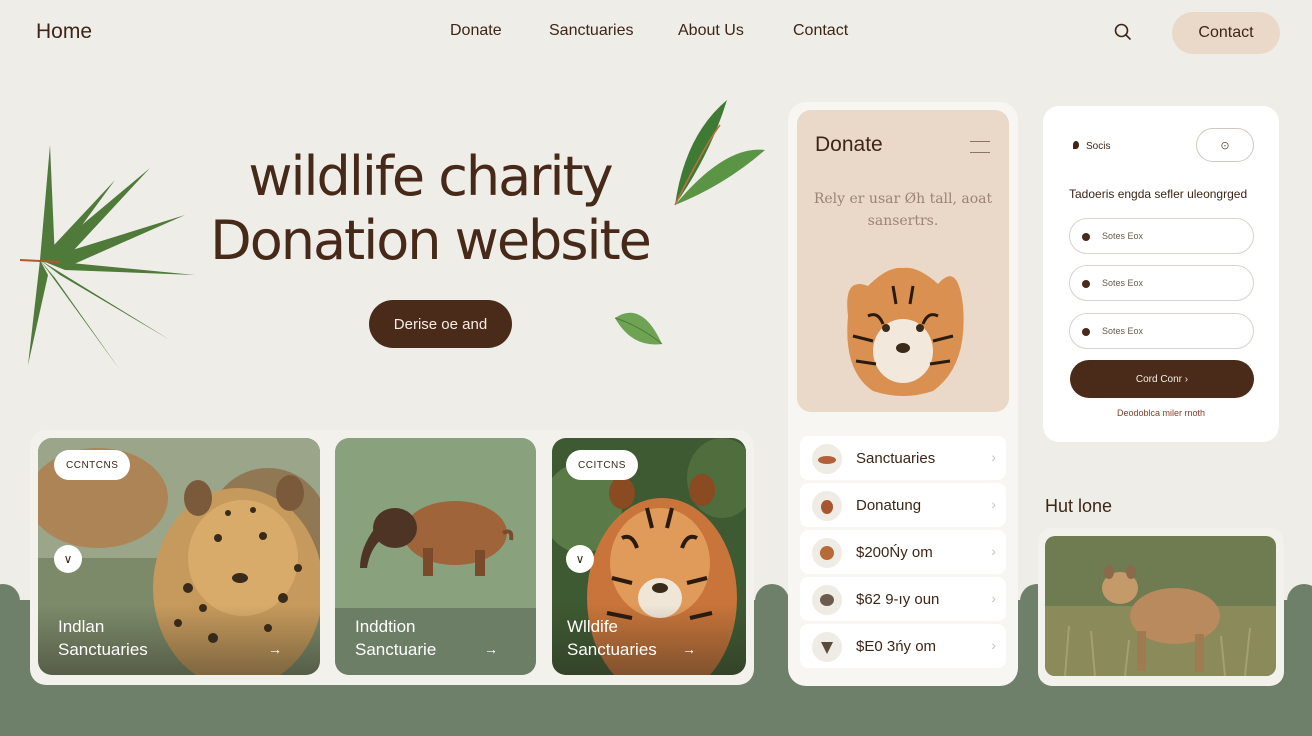 This screenshot has height=736, width=1312. I want to click on form-label: Socis, so click(1098, 146).